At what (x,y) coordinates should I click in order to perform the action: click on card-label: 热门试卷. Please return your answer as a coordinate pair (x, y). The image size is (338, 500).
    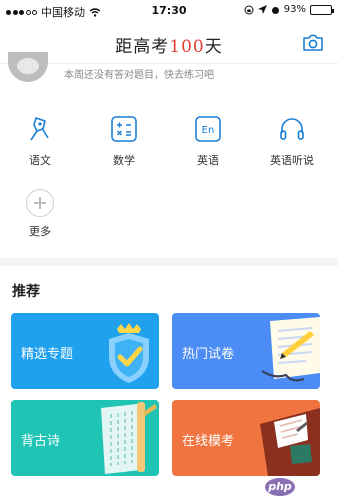
    Looking at the image, I should click on (208, 354).